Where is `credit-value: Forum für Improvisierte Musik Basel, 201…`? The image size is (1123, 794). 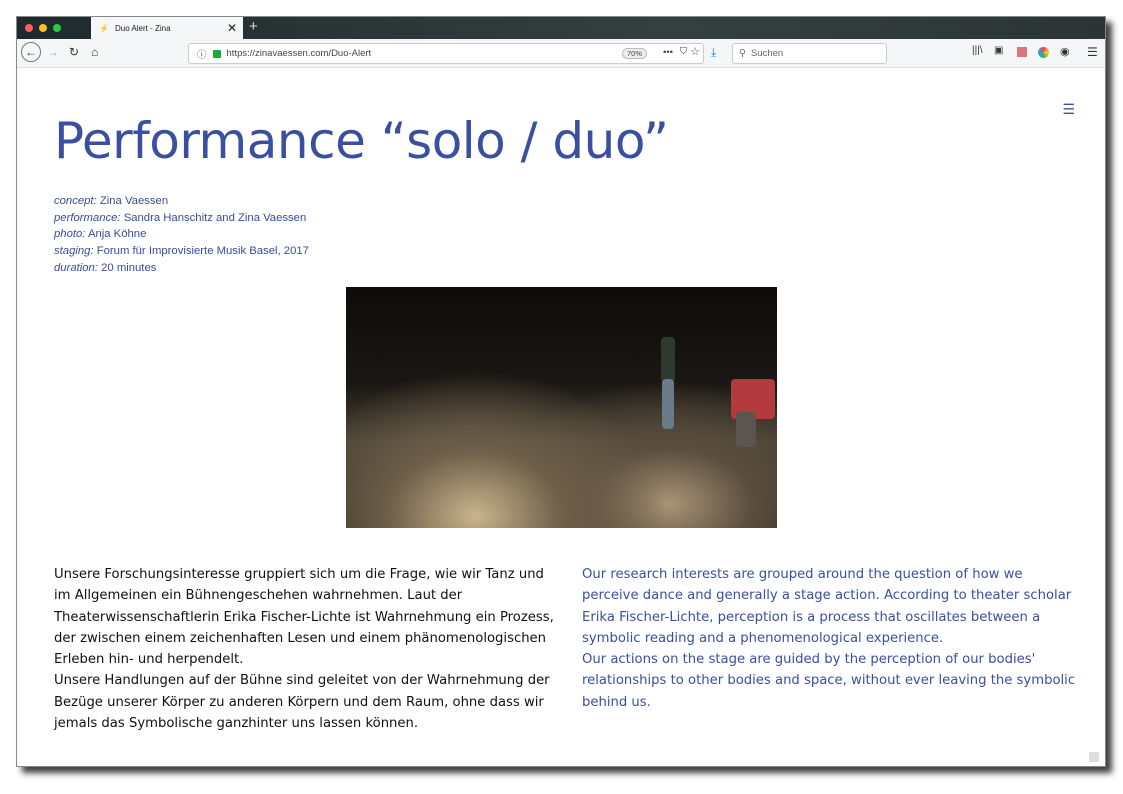
credit-value: Forum für Improvisierte Musik Basel, 201… is located at coordinates (202, 251).